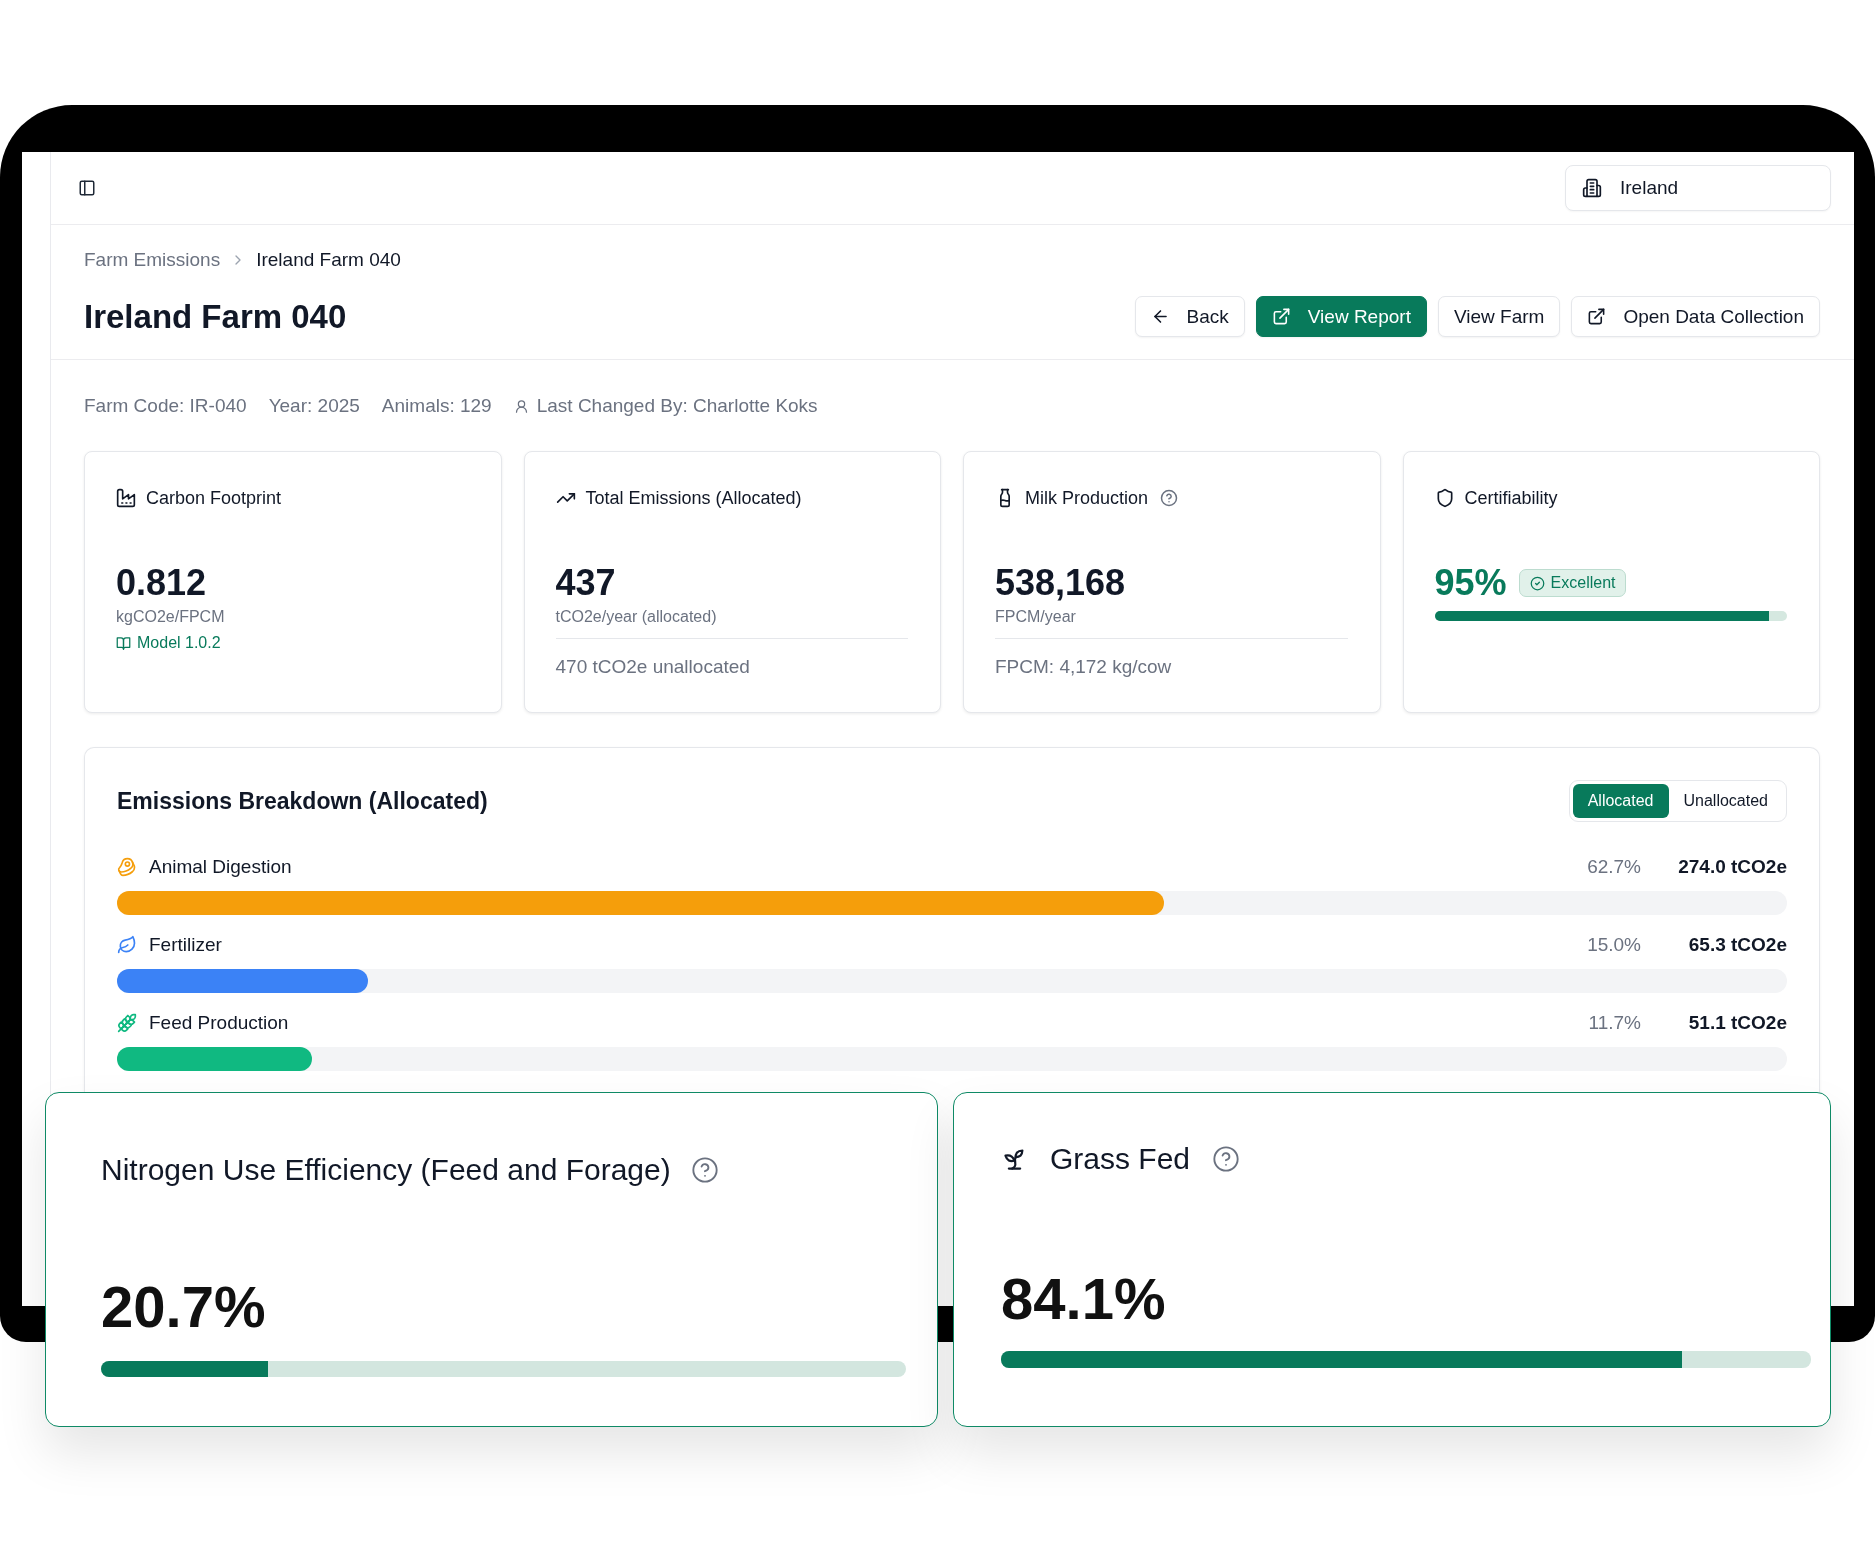 This screenshot has height=1563, width=1875. I want to click on panel-title: Emissions Breakdown (Allocated), so click(302, 800).